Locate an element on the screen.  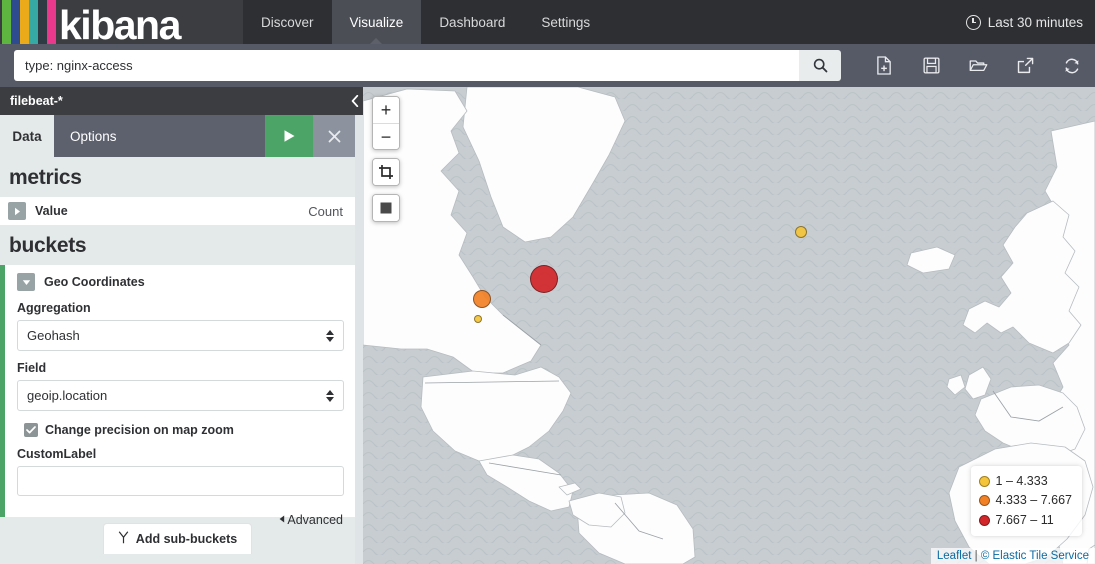
nav-item-label: Visualize is located at coordinates (376, 22).